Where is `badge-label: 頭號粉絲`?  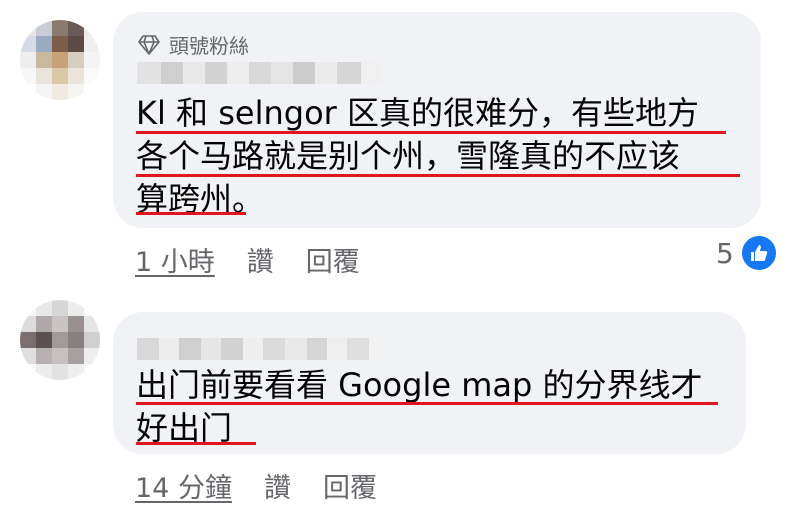 badge-label: 頭號粉絲 is located at coordinates (209, 46).